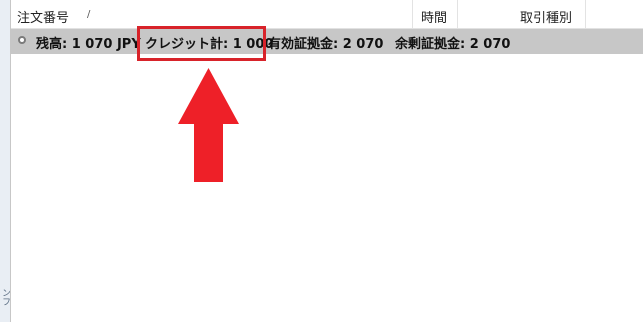 The height and width of the screenshot is (322, 643). What do you see at coordinates (201, 43) in the screenshot?
I see `credit-highlight-box` at bounding box center [201, 43].